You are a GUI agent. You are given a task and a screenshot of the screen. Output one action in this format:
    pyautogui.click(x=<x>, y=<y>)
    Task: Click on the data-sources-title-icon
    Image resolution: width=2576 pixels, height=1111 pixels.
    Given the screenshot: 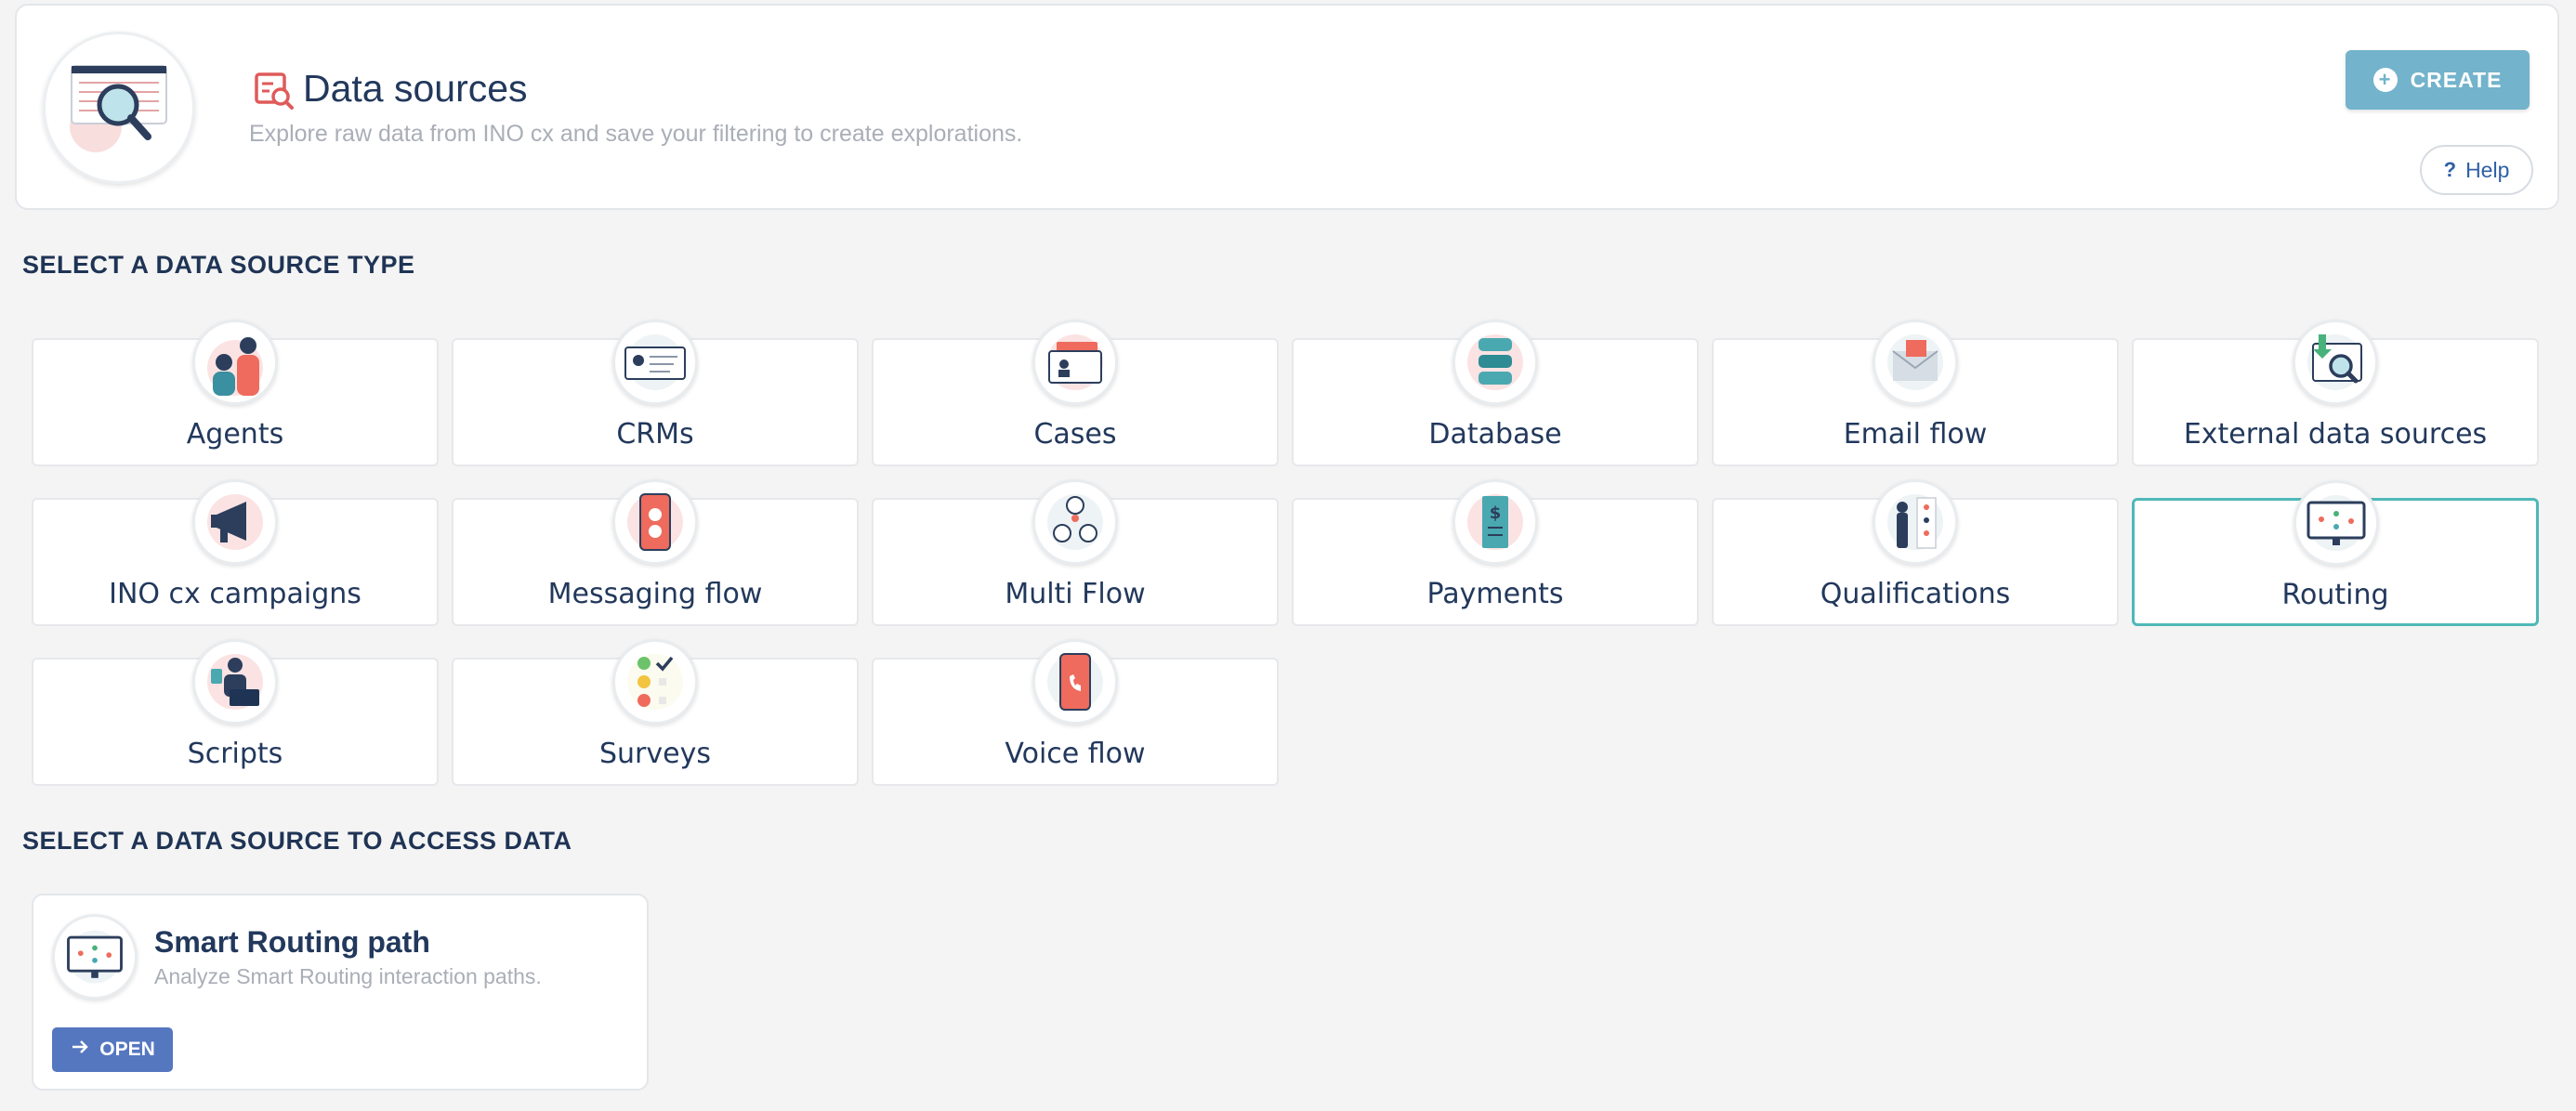 What is the action you would take?
    pyautogui.click(x=274, y=90)
    